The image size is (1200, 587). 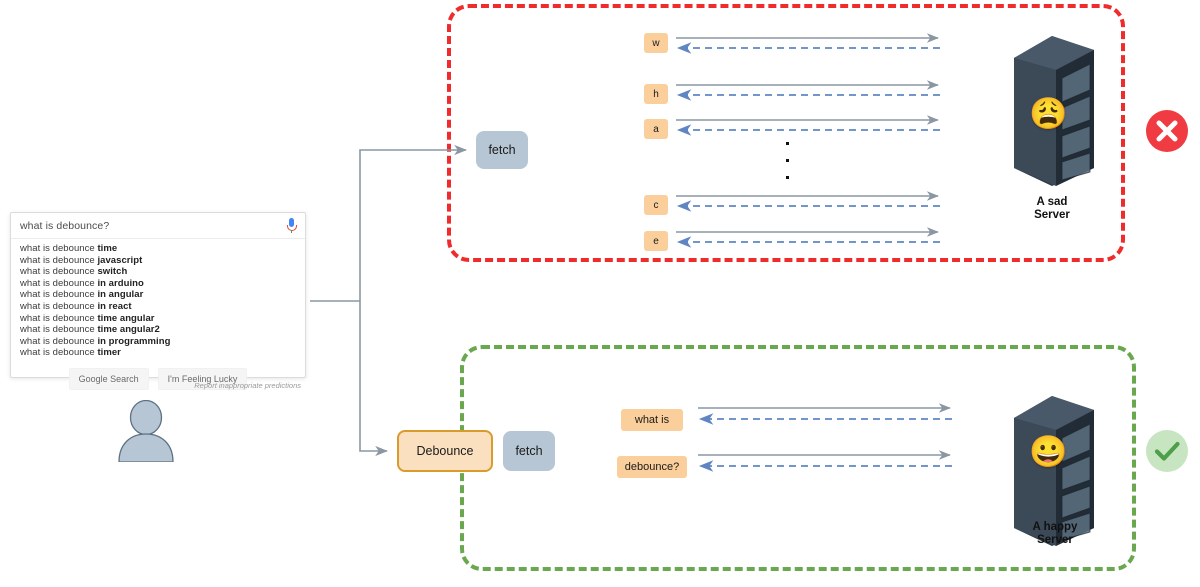 I want to click on fetch-node-with-debounce: fetch, so click(x=529, y=451).